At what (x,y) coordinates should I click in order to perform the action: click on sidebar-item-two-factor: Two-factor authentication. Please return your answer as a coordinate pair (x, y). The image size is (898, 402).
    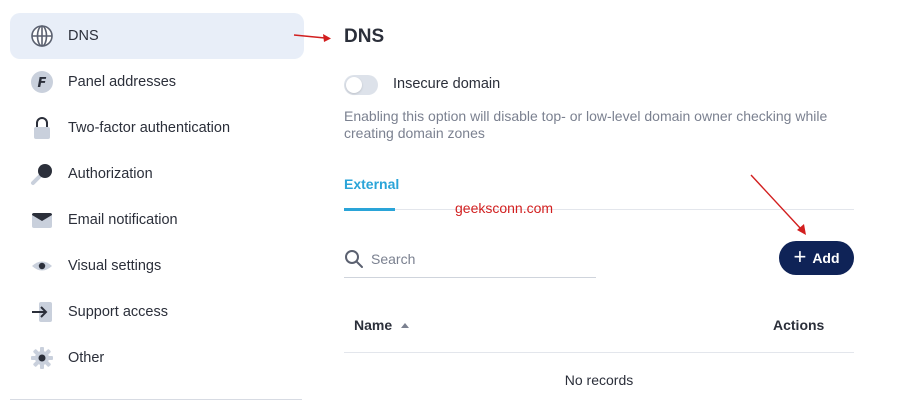
    Looking at the image, I should click on (157, 128).